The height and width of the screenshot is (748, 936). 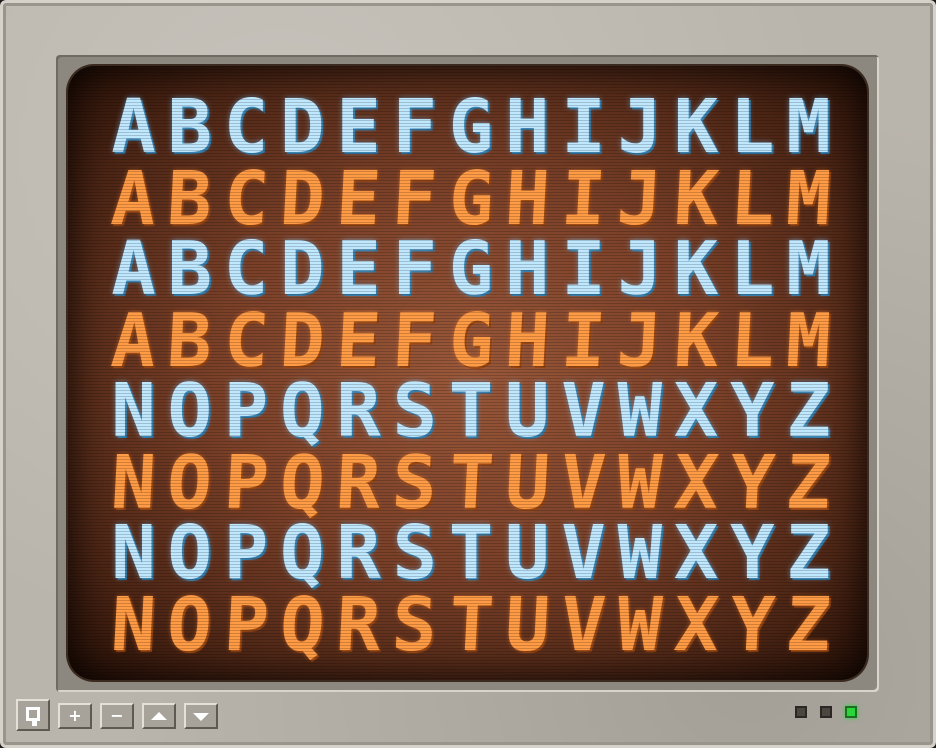 I want to click on glyph-blue-f: F, so click(x=415, y=127).